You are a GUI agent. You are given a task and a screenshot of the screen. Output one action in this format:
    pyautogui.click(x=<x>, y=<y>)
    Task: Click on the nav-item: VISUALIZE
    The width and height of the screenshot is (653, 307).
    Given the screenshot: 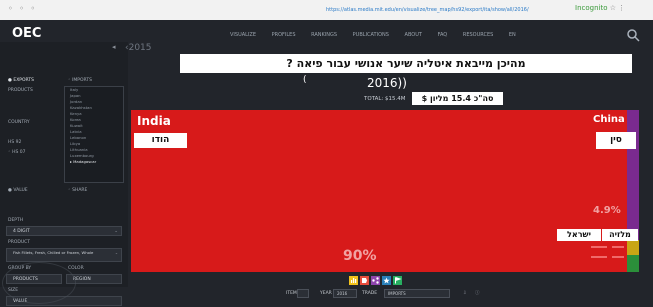 What is the action you would take?
    pyautogui.click(x=243, y=35)
    